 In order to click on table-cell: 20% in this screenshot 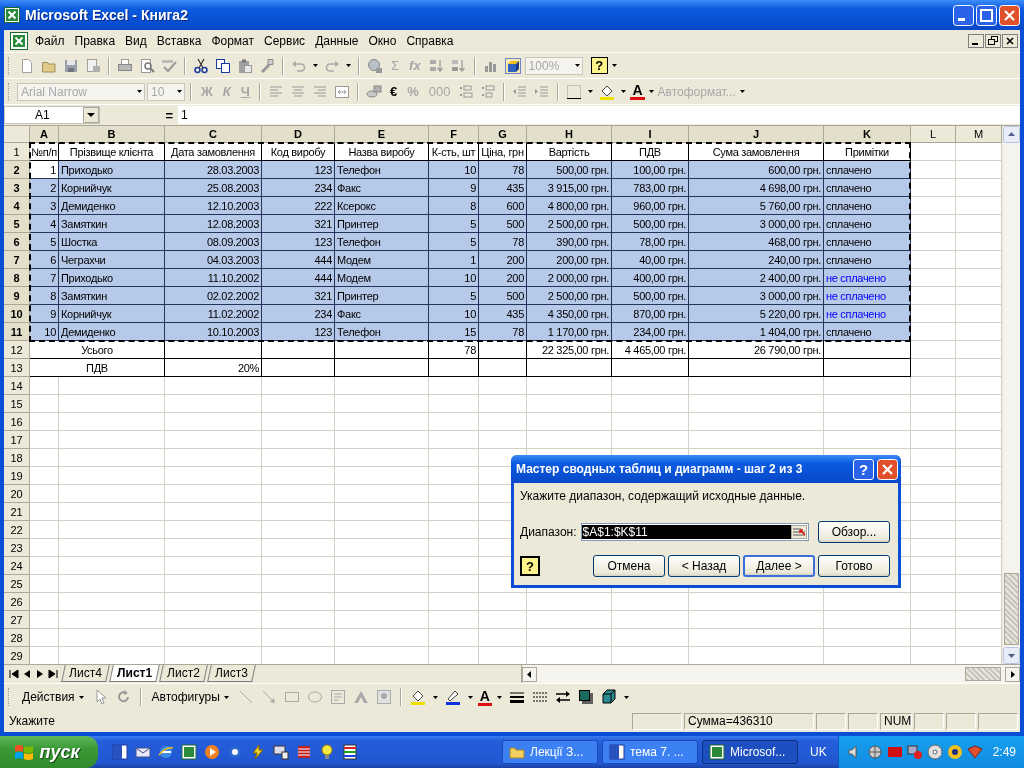, I will do `click(213, 368)`.